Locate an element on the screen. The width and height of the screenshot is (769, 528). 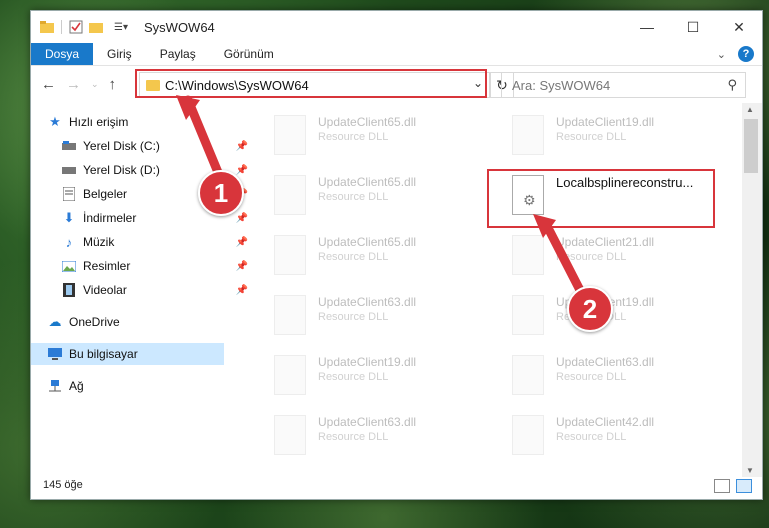
scroll-down-icon: ▼ is located at coordinates (750, 470).